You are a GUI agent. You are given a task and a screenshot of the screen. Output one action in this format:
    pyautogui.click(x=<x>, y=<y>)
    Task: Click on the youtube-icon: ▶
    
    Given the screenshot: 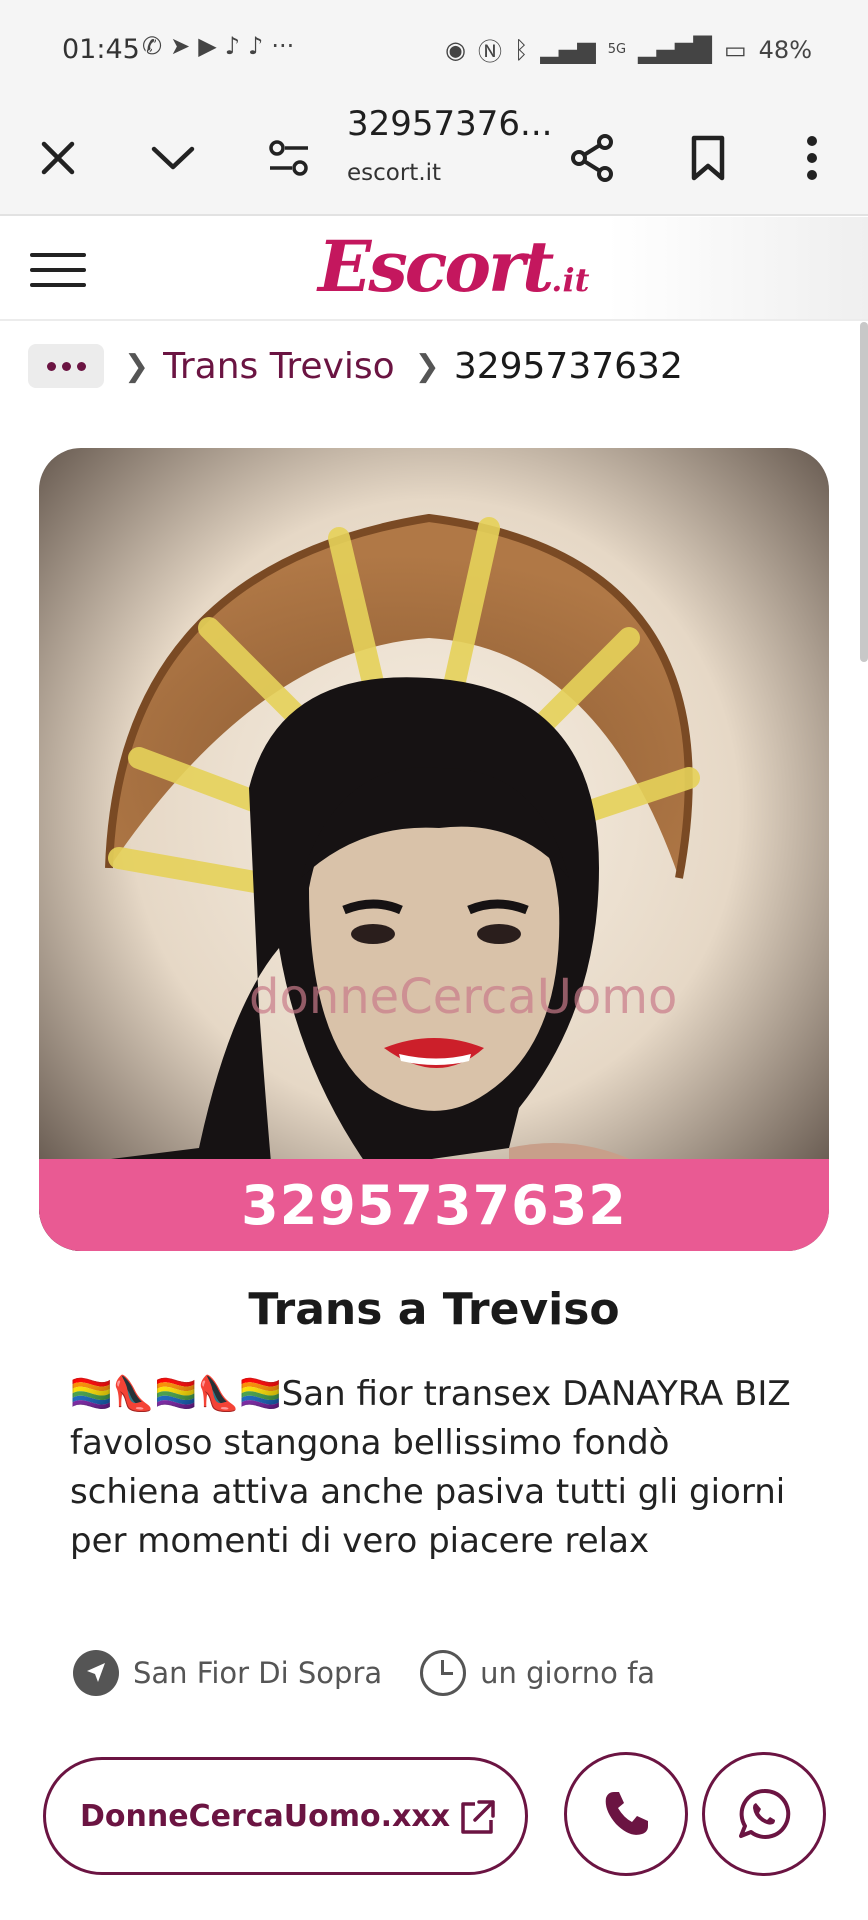 What is the action you would take?
    pyautogui.click(x=207, y=46)
    